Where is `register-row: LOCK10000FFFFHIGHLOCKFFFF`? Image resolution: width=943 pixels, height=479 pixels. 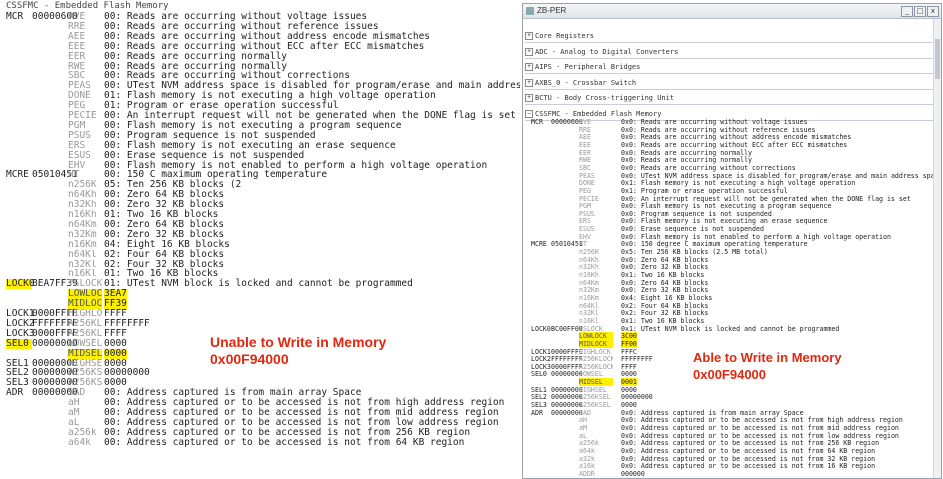
register-row: LOCK10000FFFFHIGHLOCKFFFF is located at coordinates (260, 314).